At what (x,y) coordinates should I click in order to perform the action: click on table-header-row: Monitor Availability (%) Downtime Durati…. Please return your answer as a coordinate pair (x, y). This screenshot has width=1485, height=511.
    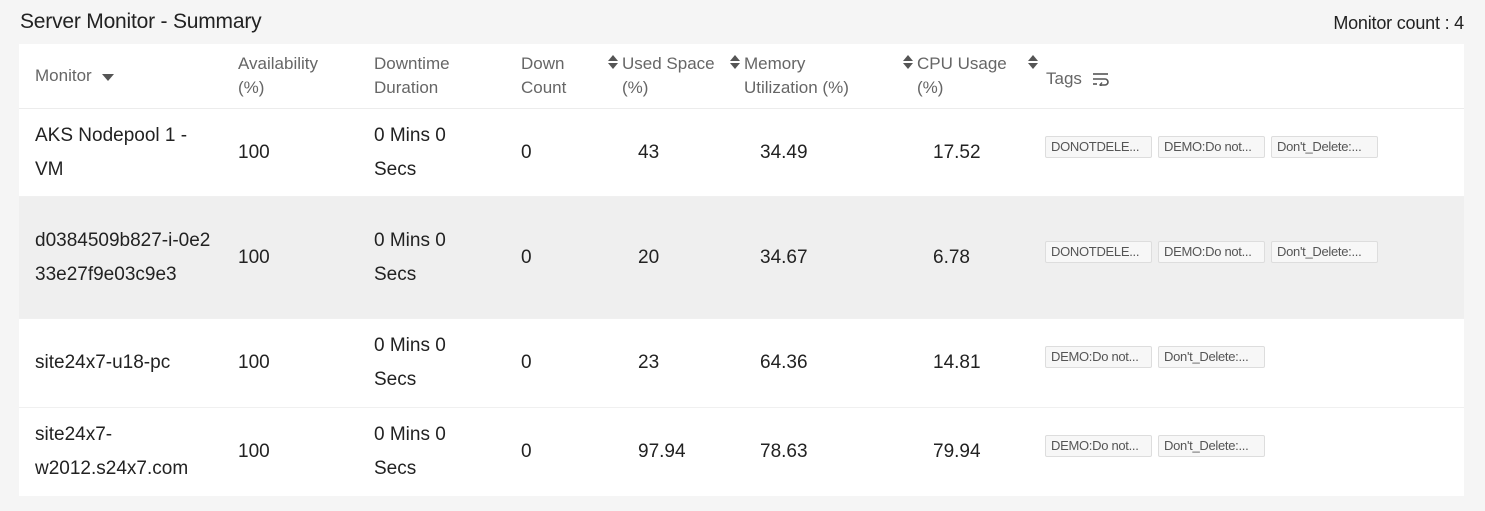
    Looking at the image, I should click on (741, 76).